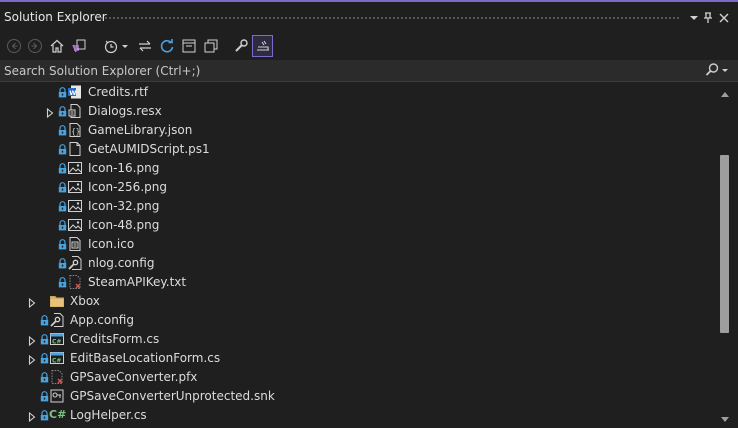  What do you see at coordinates (124, 206) in the screenshot?
I see `tree-item-label: Icon-32.png` at bounding box center [124, 206].